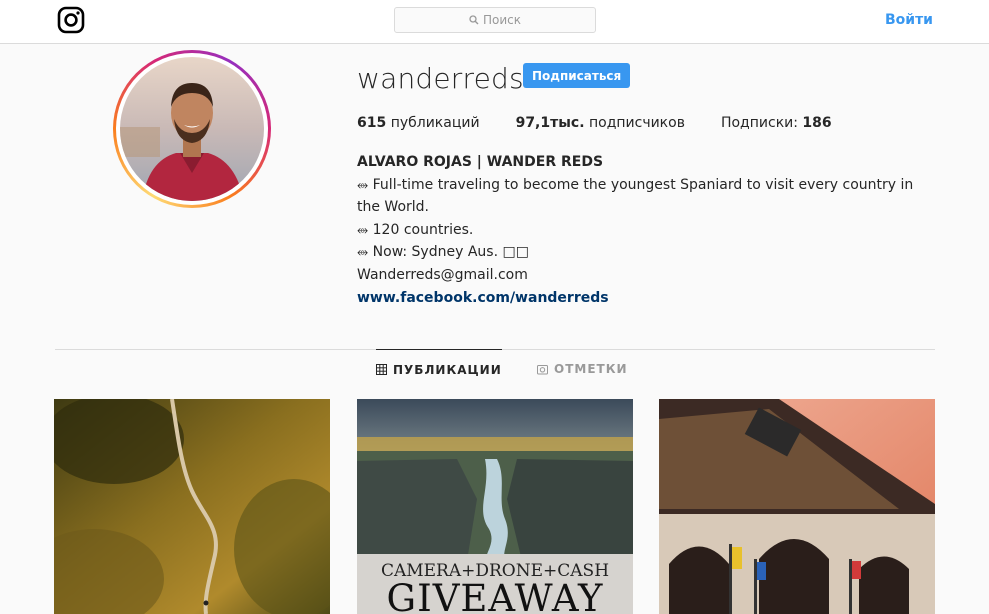 This screenshot has height=614, width=989. I want to click on profile-full-name: ALVARO ROJAS | WANDER REDS, so click(480, 162).